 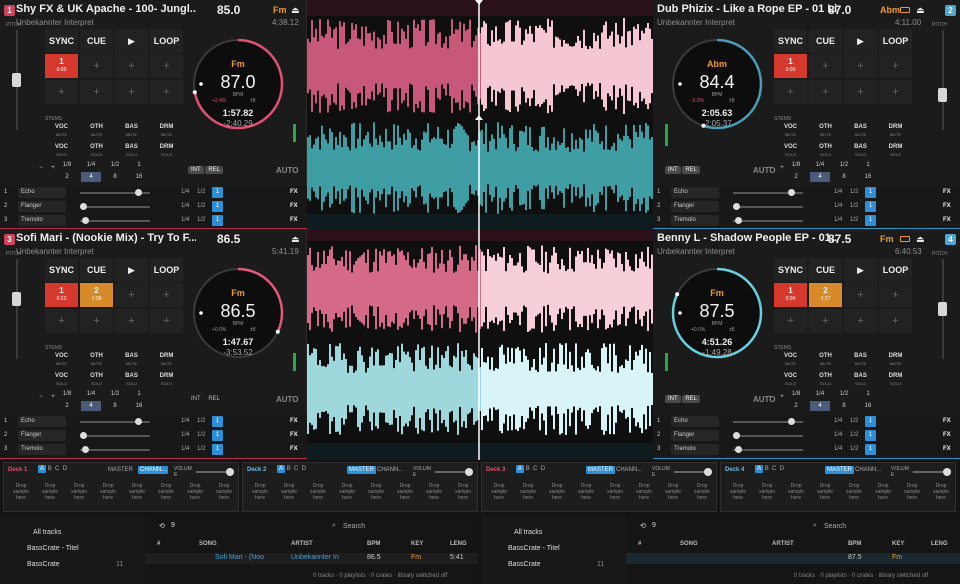 What do you see at coordinates (91, 165) in the screenshot?
I see `loop-size-top: 1/4` at bounding box center [91, 165].